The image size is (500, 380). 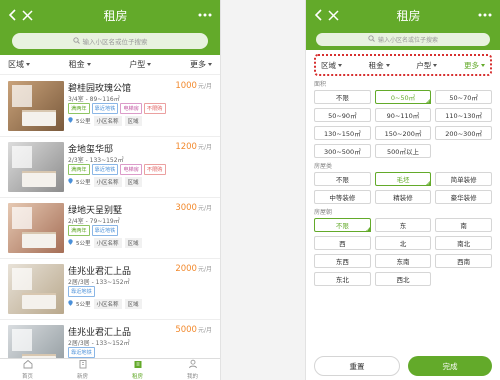 I want to click on done-button: 完成, so click(x=450, y=366).